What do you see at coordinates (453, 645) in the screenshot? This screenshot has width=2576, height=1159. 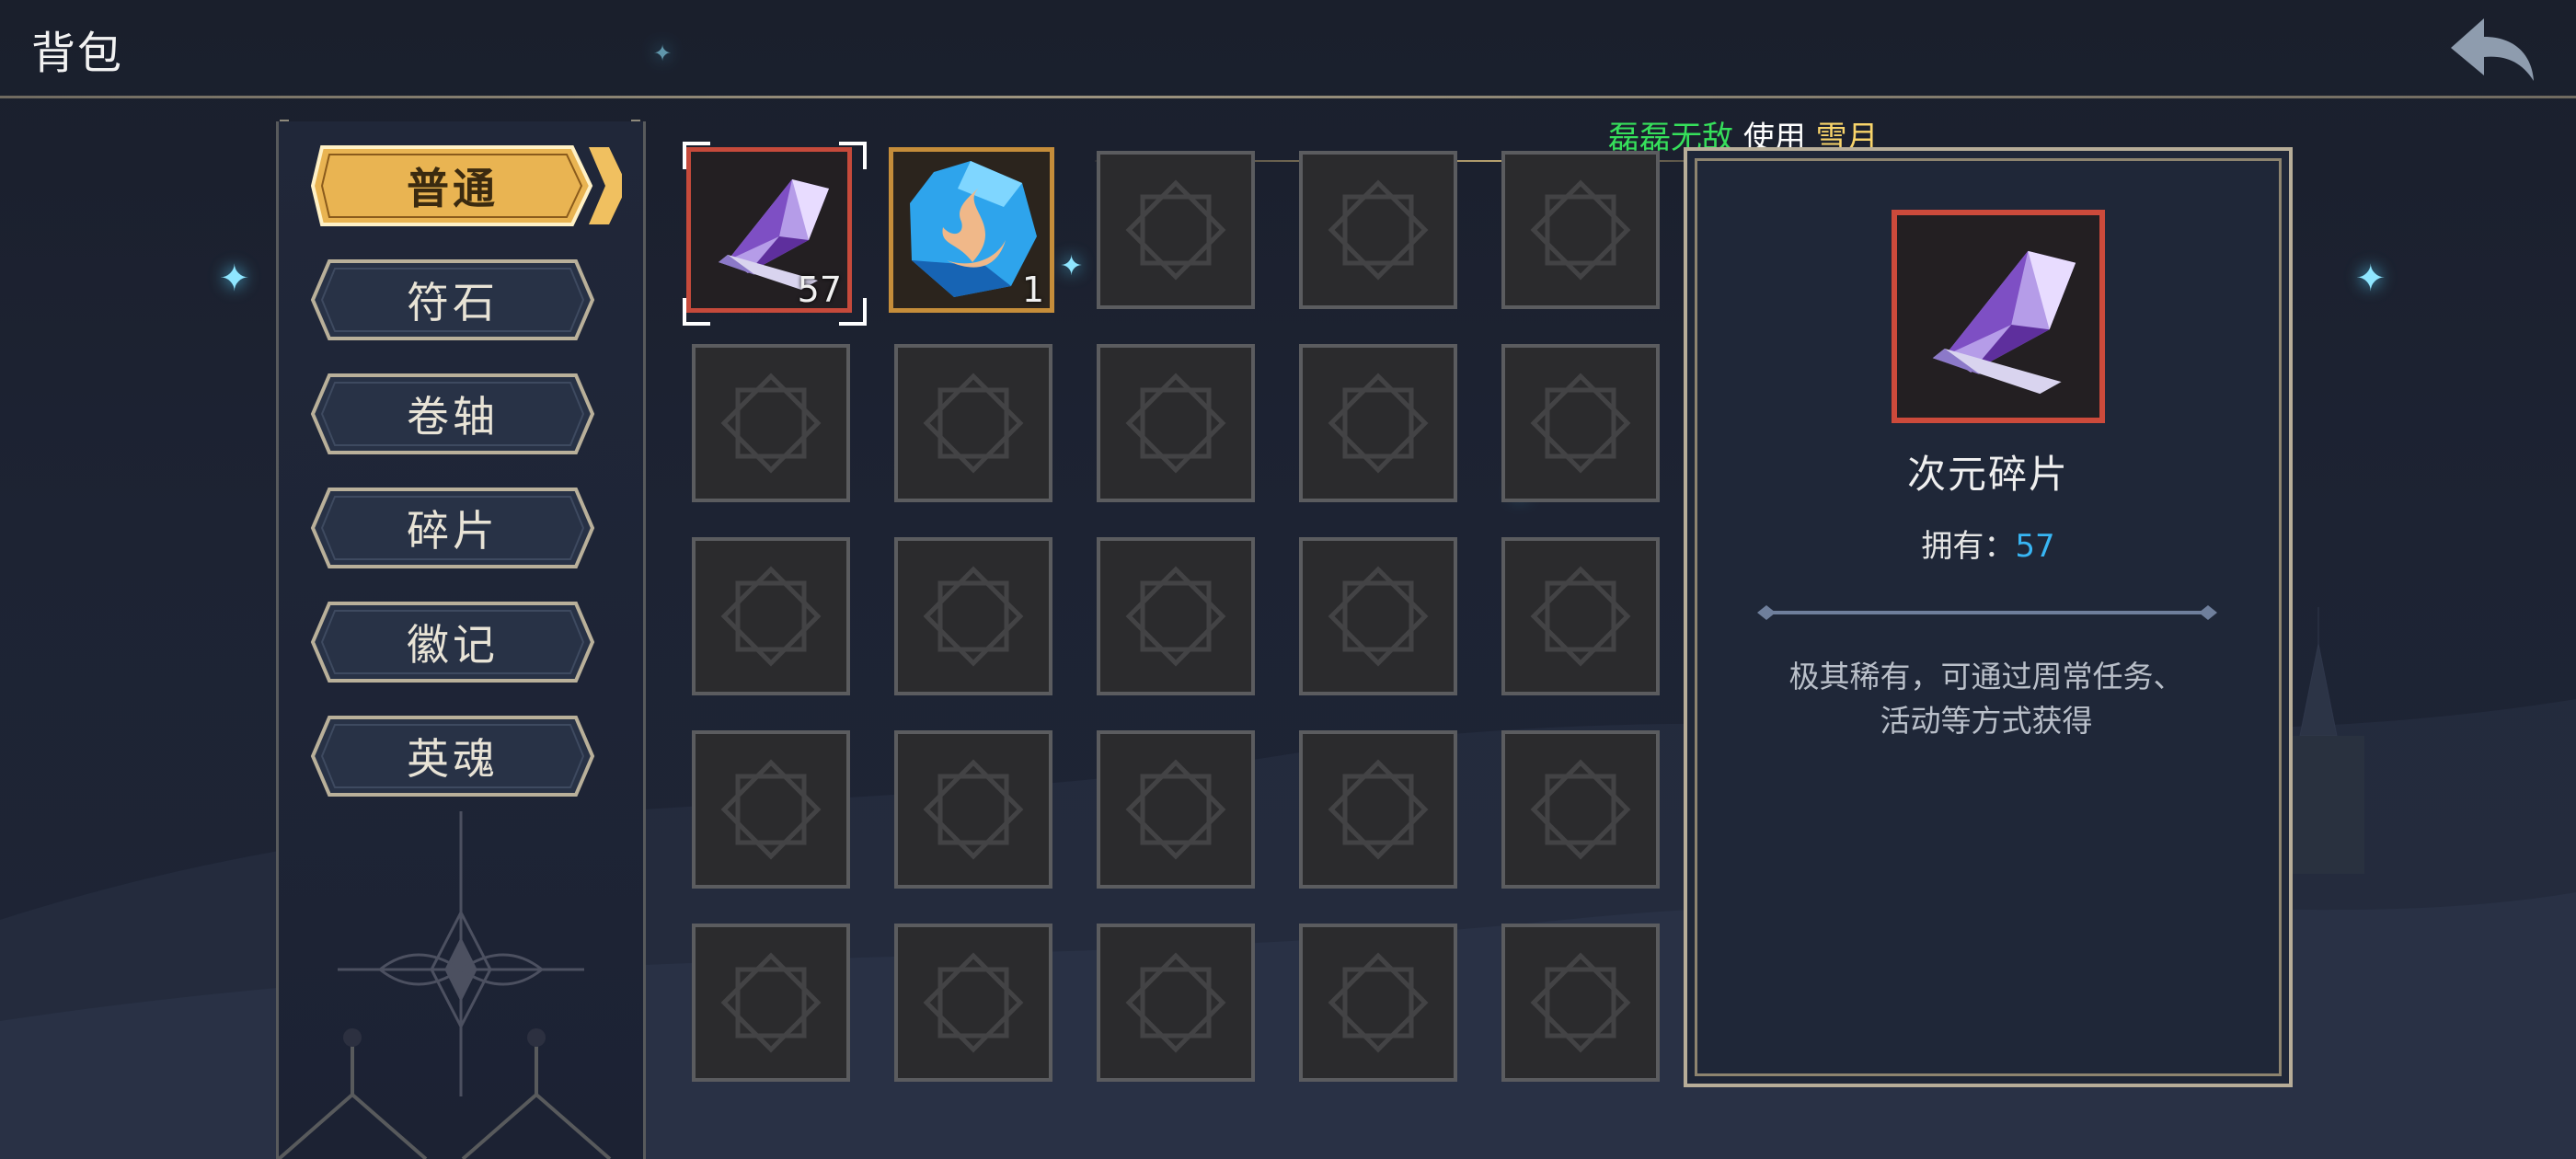 I see `tab-label: 徽记` at bounding box center [453, 645].